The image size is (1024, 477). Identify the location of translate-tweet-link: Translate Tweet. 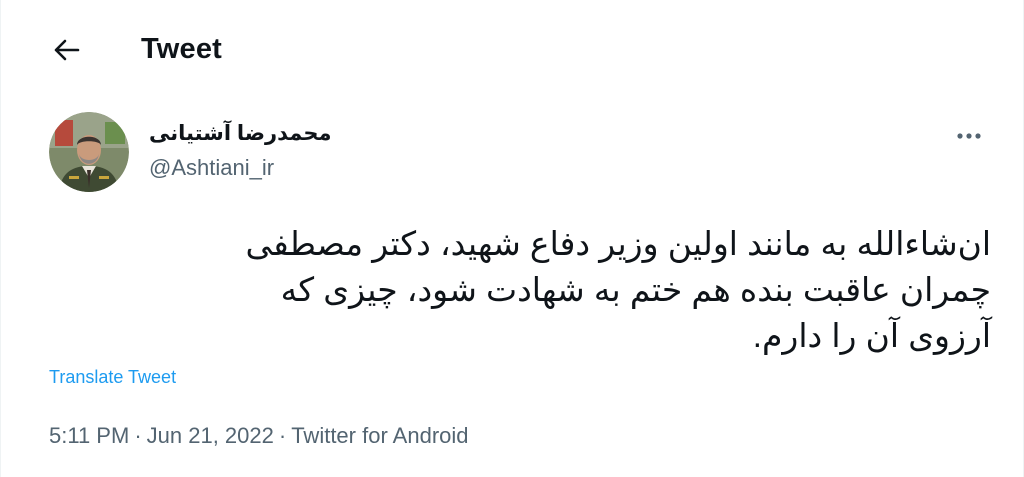
(112, 377).